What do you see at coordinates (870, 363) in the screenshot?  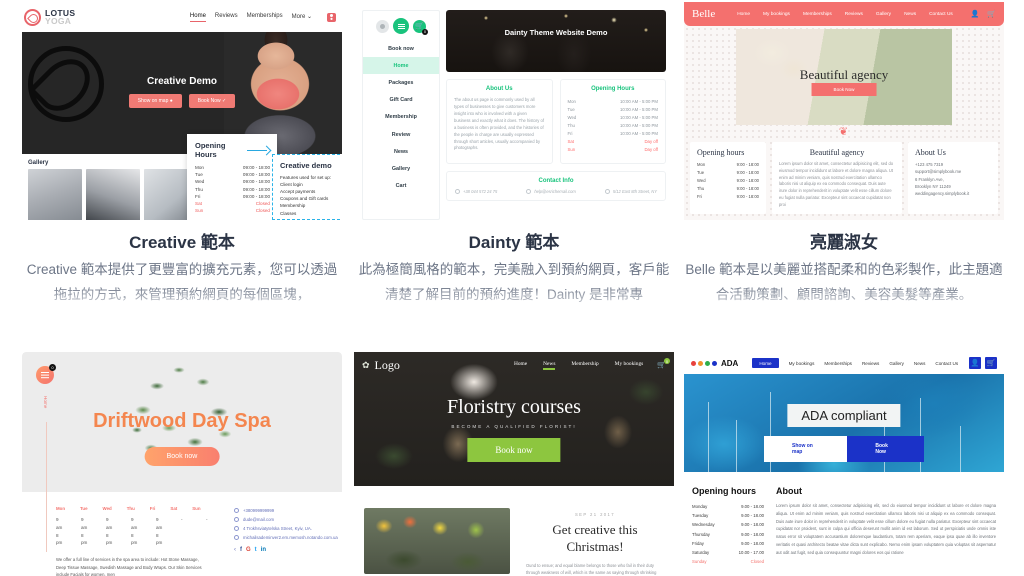 I see `ada-nav-reviews: Reviews` at bounding box center [870, 363].